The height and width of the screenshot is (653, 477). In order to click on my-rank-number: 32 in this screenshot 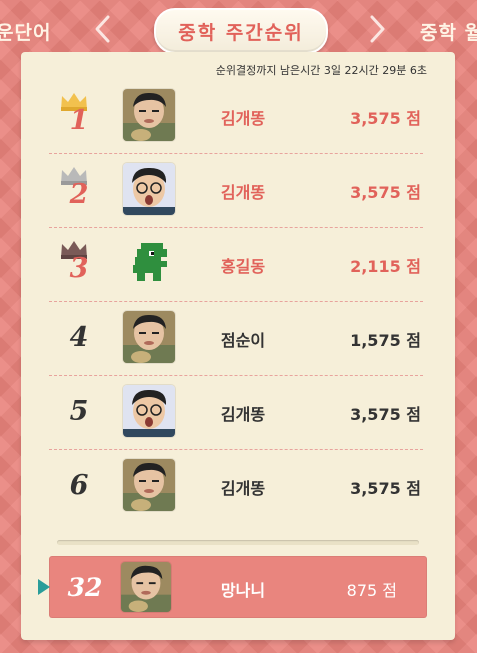, I will do `click(85, 587)`.